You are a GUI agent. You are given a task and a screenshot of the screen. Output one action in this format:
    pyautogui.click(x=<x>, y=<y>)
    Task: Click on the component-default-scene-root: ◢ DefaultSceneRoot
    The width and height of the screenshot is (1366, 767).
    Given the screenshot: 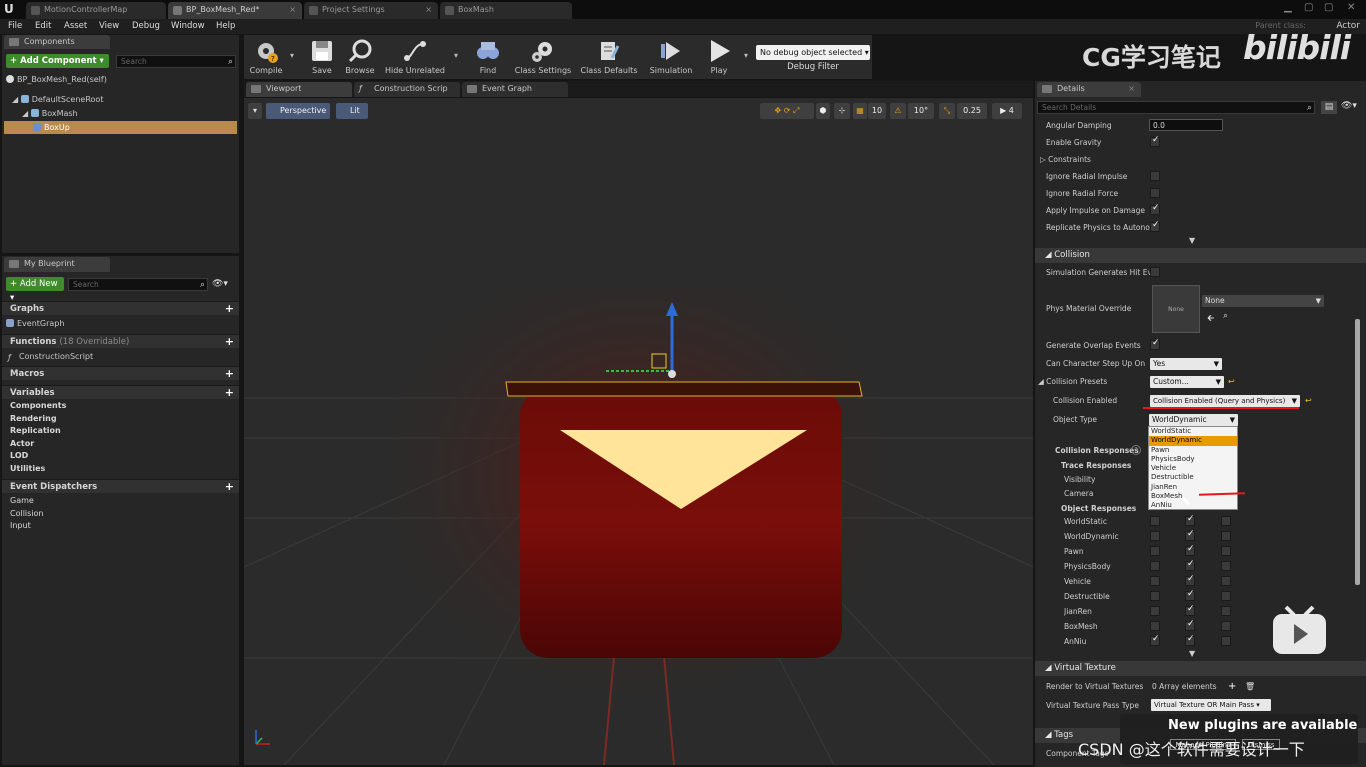 What is the action you would take?
    pyautogui.click(x=124, y=99)
    